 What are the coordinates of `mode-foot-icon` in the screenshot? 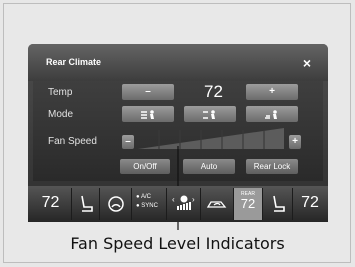 It's located at (271, 114).